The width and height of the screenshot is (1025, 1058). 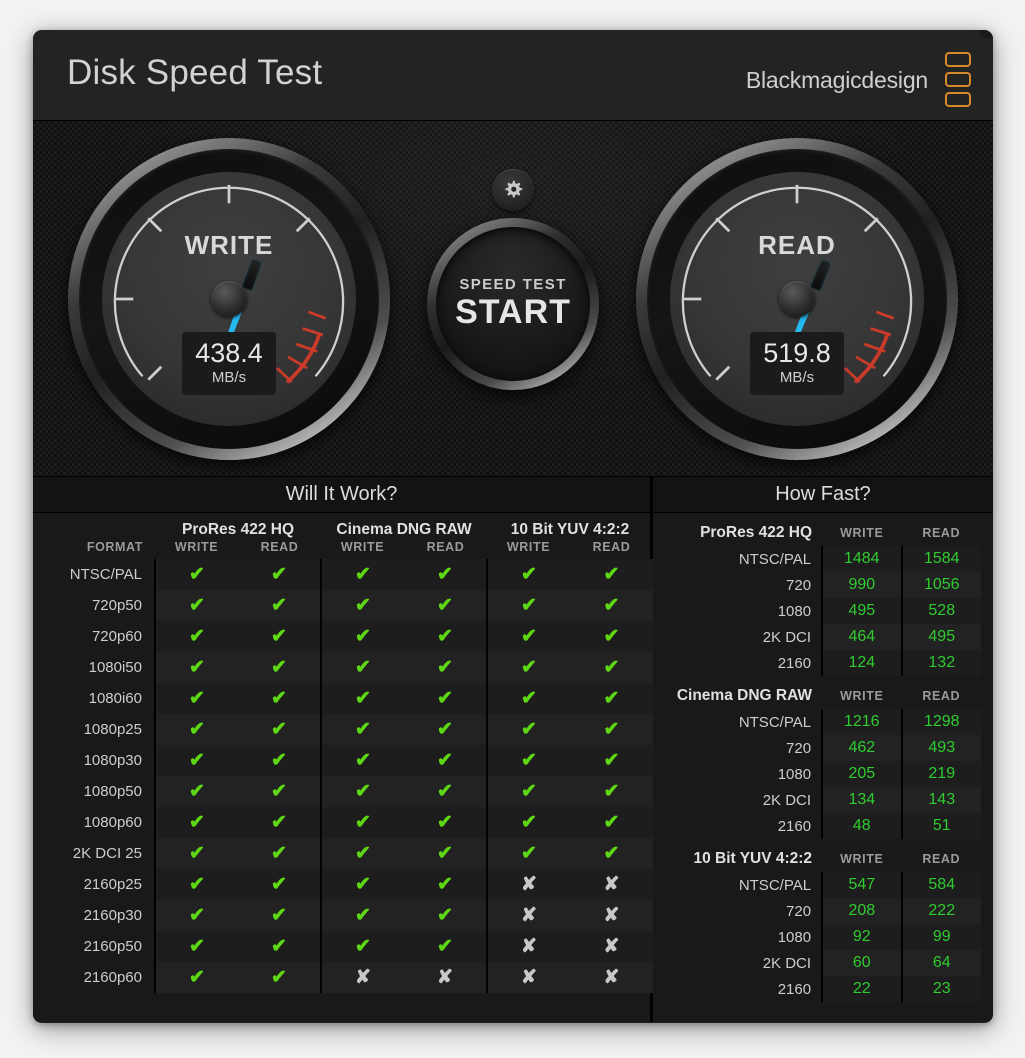 What do you see at coordinates (343, 574) in the screenshot?
I see `table-row: NTSC/PAL ✔ ✔ ✔ ✔ ✔ ✔` at bounding box center [343, 574].